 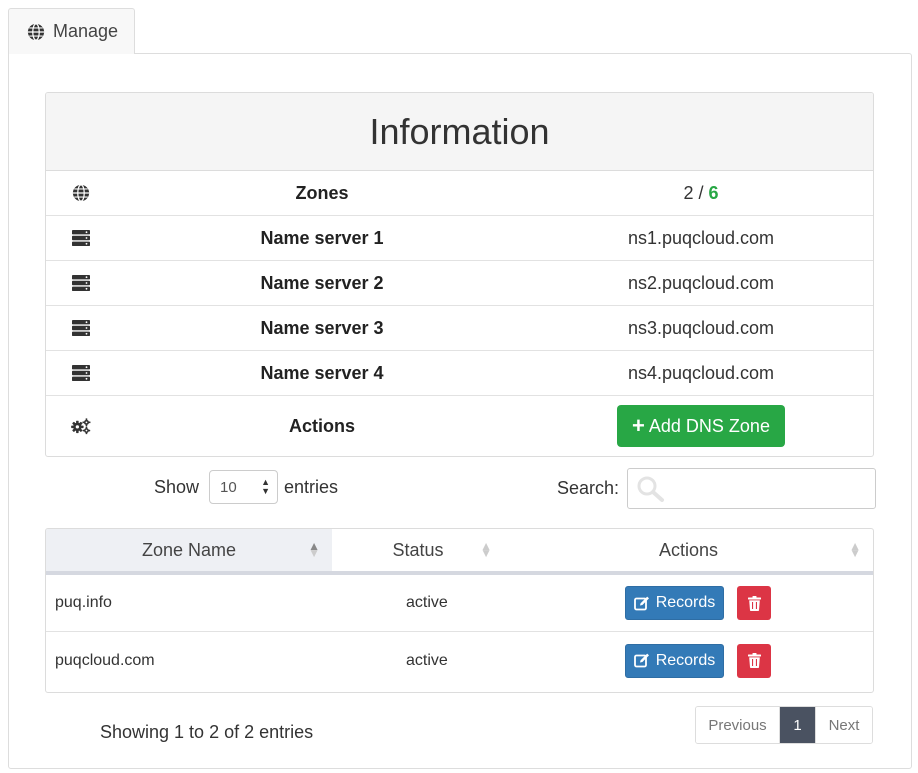 What do you see at coordinates (459, 603) in the screenshot?
I see `table-row: puq.info active Records` at bounding box center [459, 603].